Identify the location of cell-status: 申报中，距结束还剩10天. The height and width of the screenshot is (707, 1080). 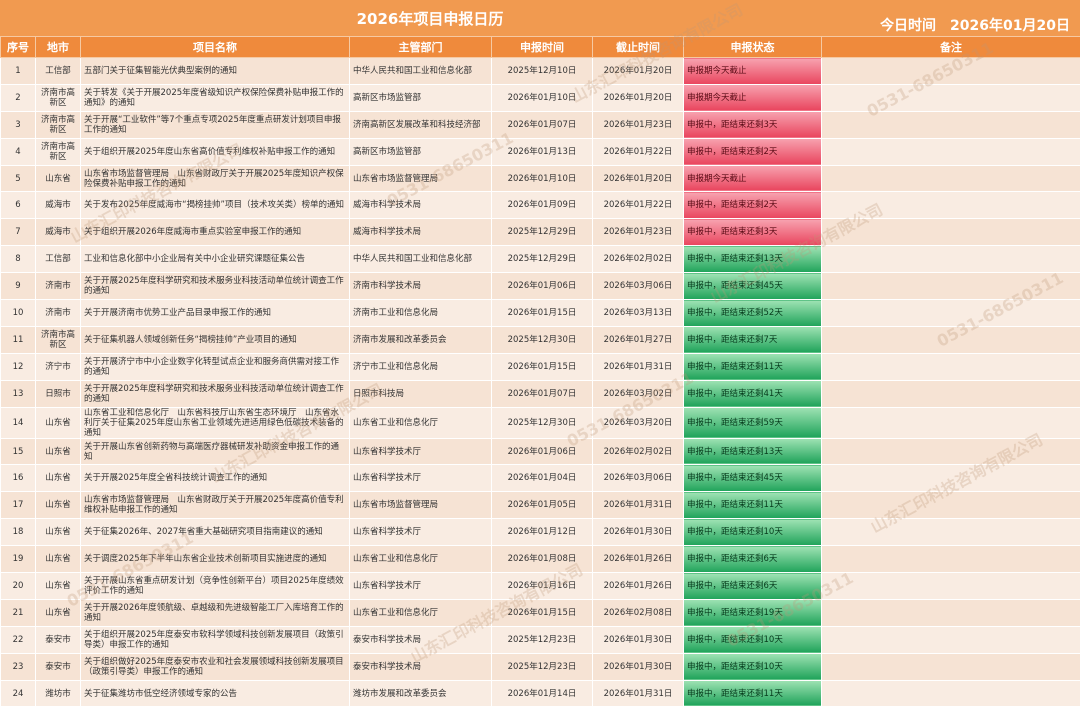
(753, 639).